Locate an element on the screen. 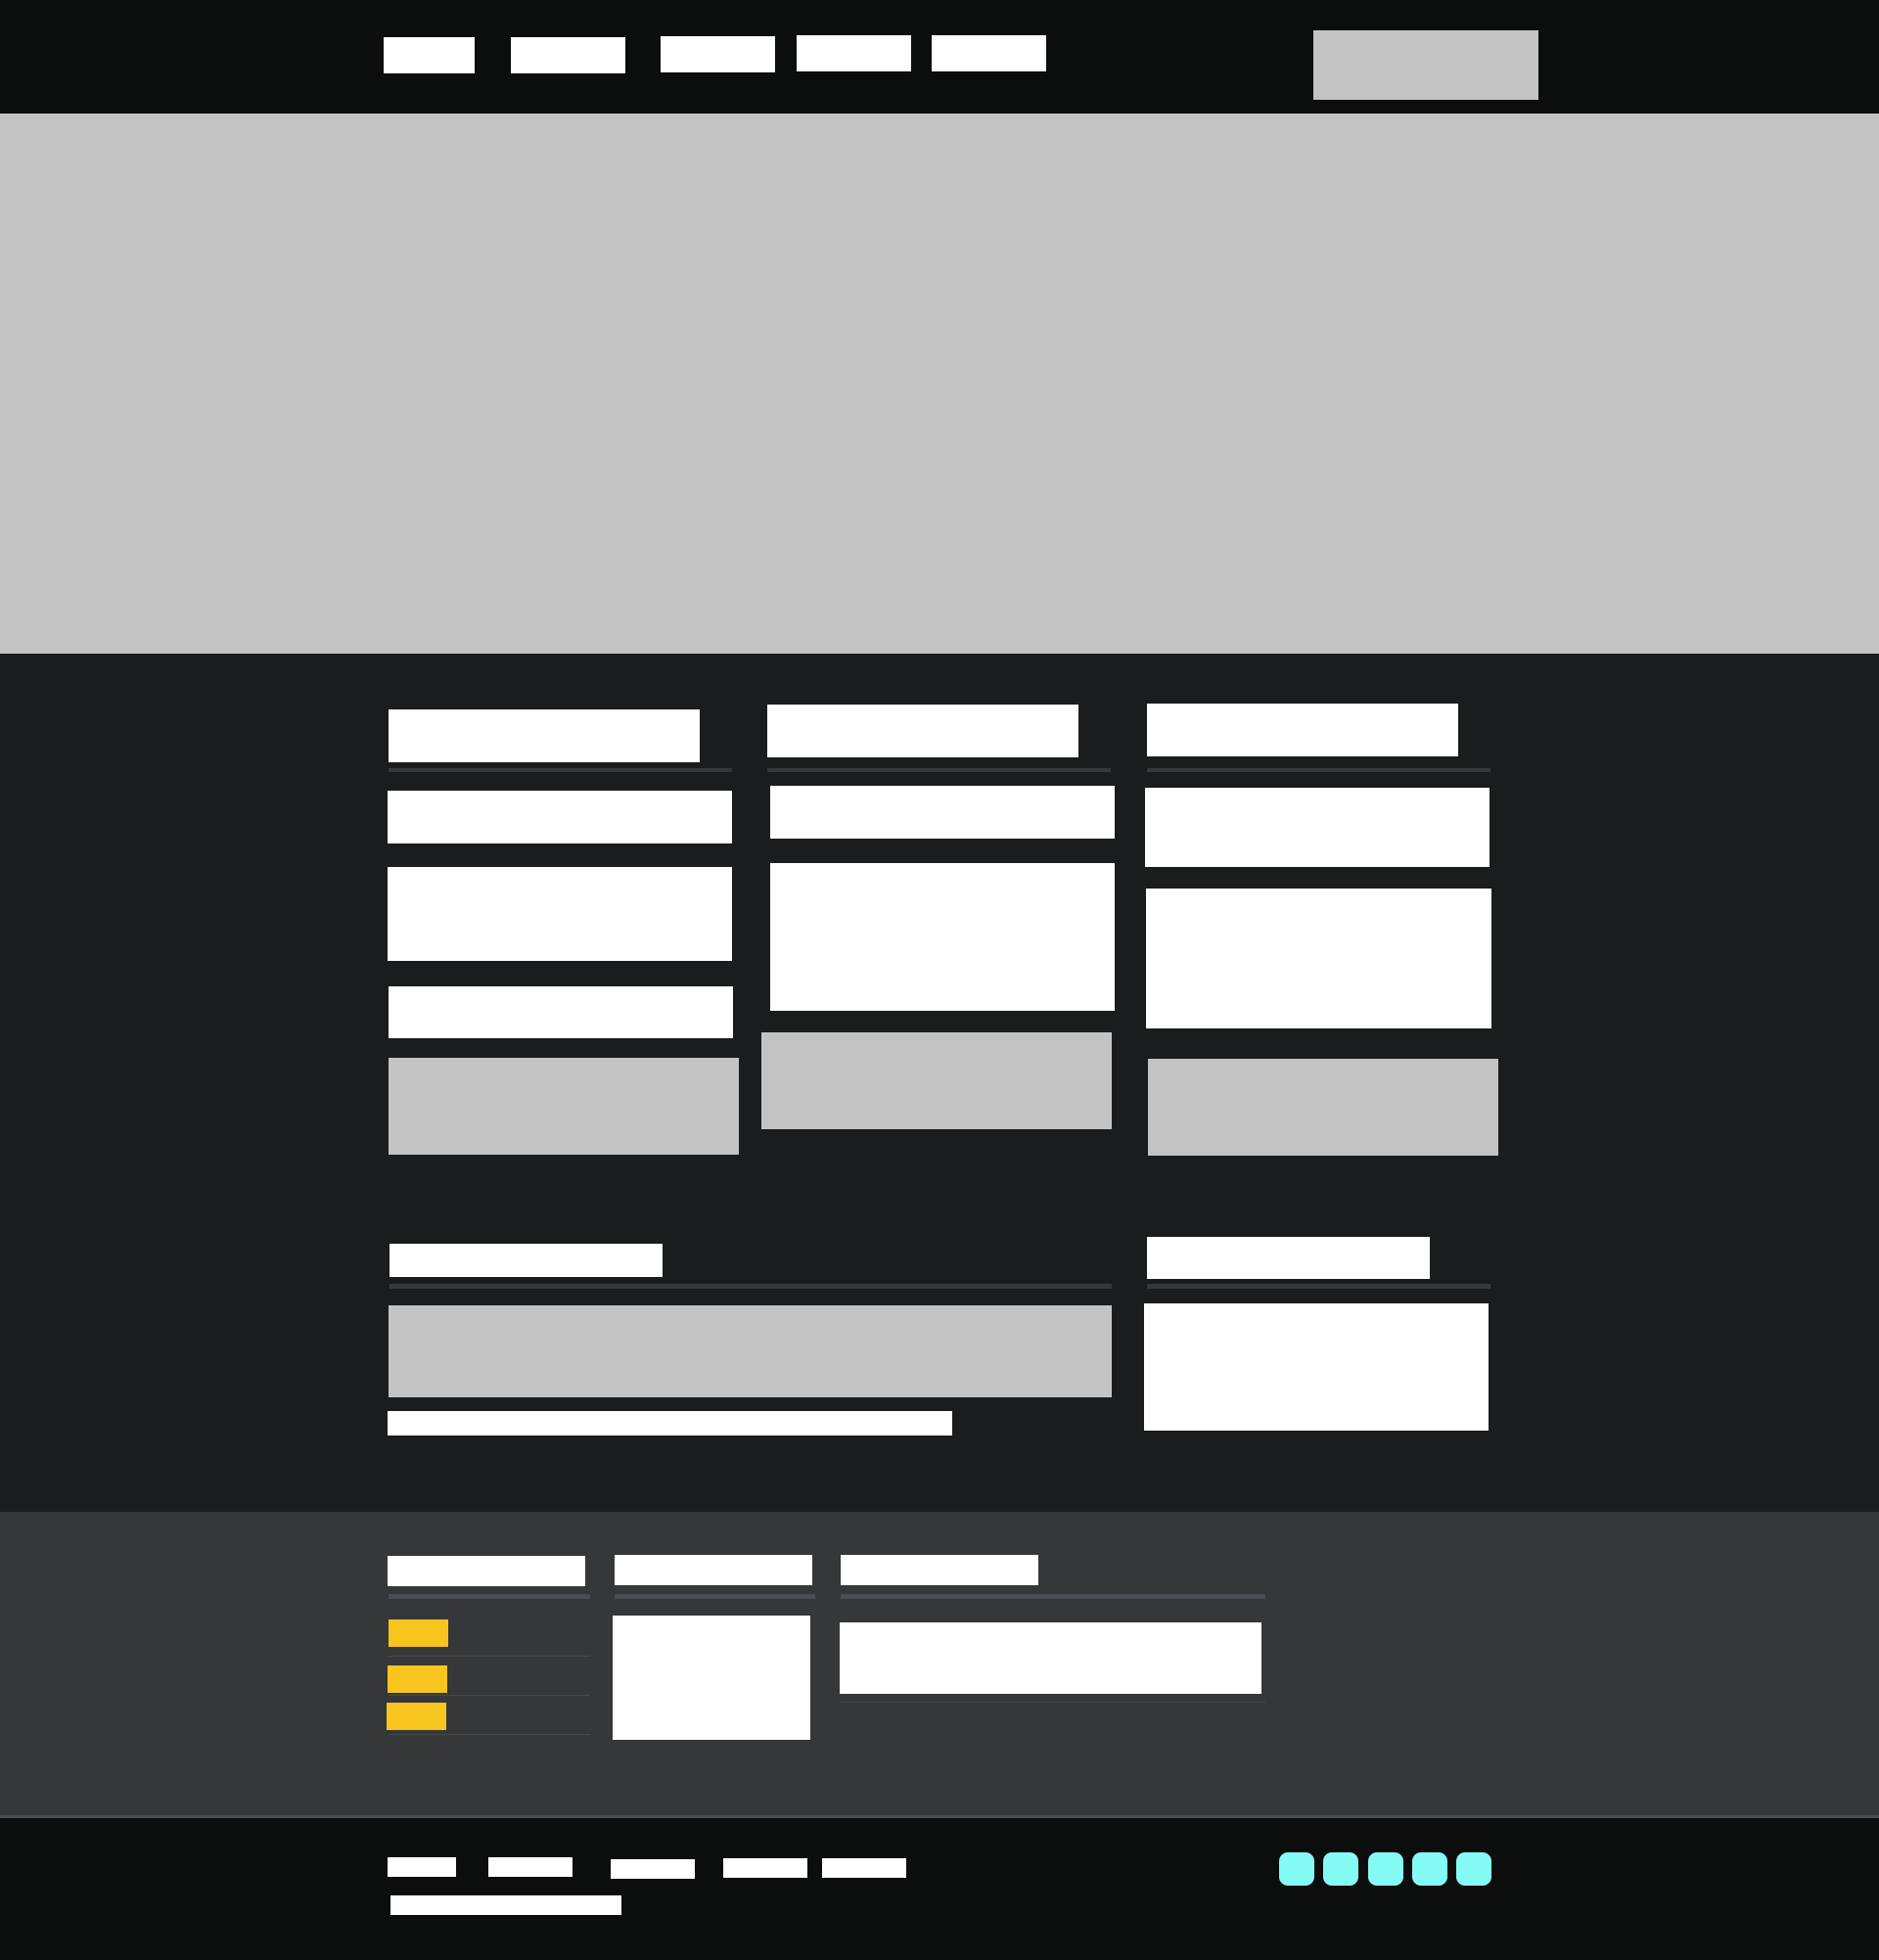 Image resolution: width=1879 pixels, height=1960 pixels. column-2-subheading is located at coordinates (942, 812).